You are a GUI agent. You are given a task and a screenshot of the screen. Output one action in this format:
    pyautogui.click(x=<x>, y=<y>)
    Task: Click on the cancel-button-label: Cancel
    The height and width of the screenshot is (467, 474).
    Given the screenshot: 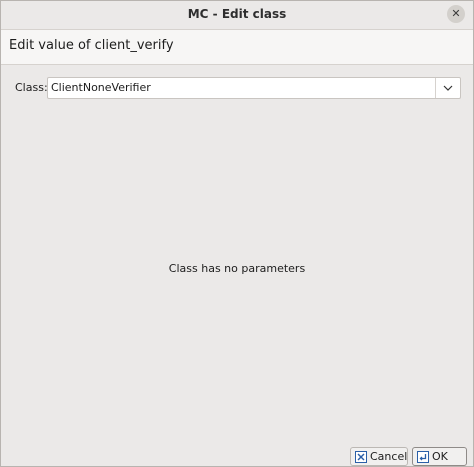 What is the action you would take?
    pyautogui.click(x=389, y=456)
    